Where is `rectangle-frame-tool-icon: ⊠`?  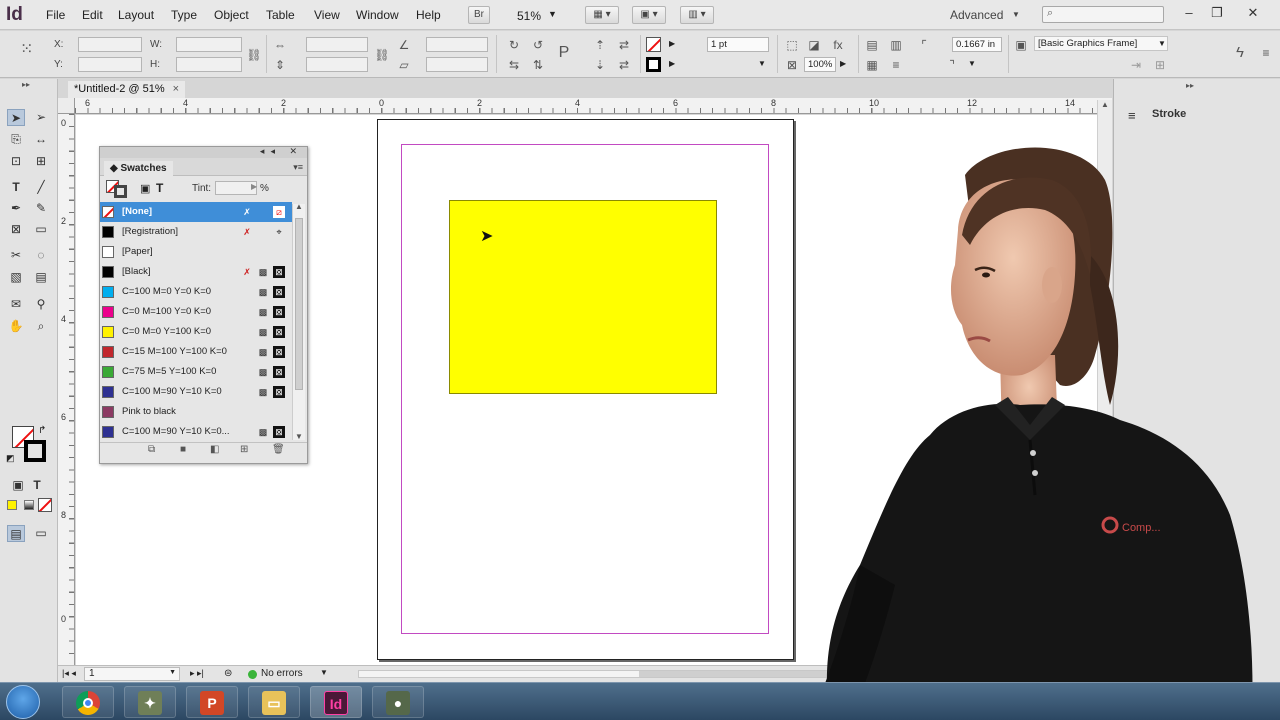
rectangle-frame-tool-icon: ⊠ is located at coordinates (16, 229).